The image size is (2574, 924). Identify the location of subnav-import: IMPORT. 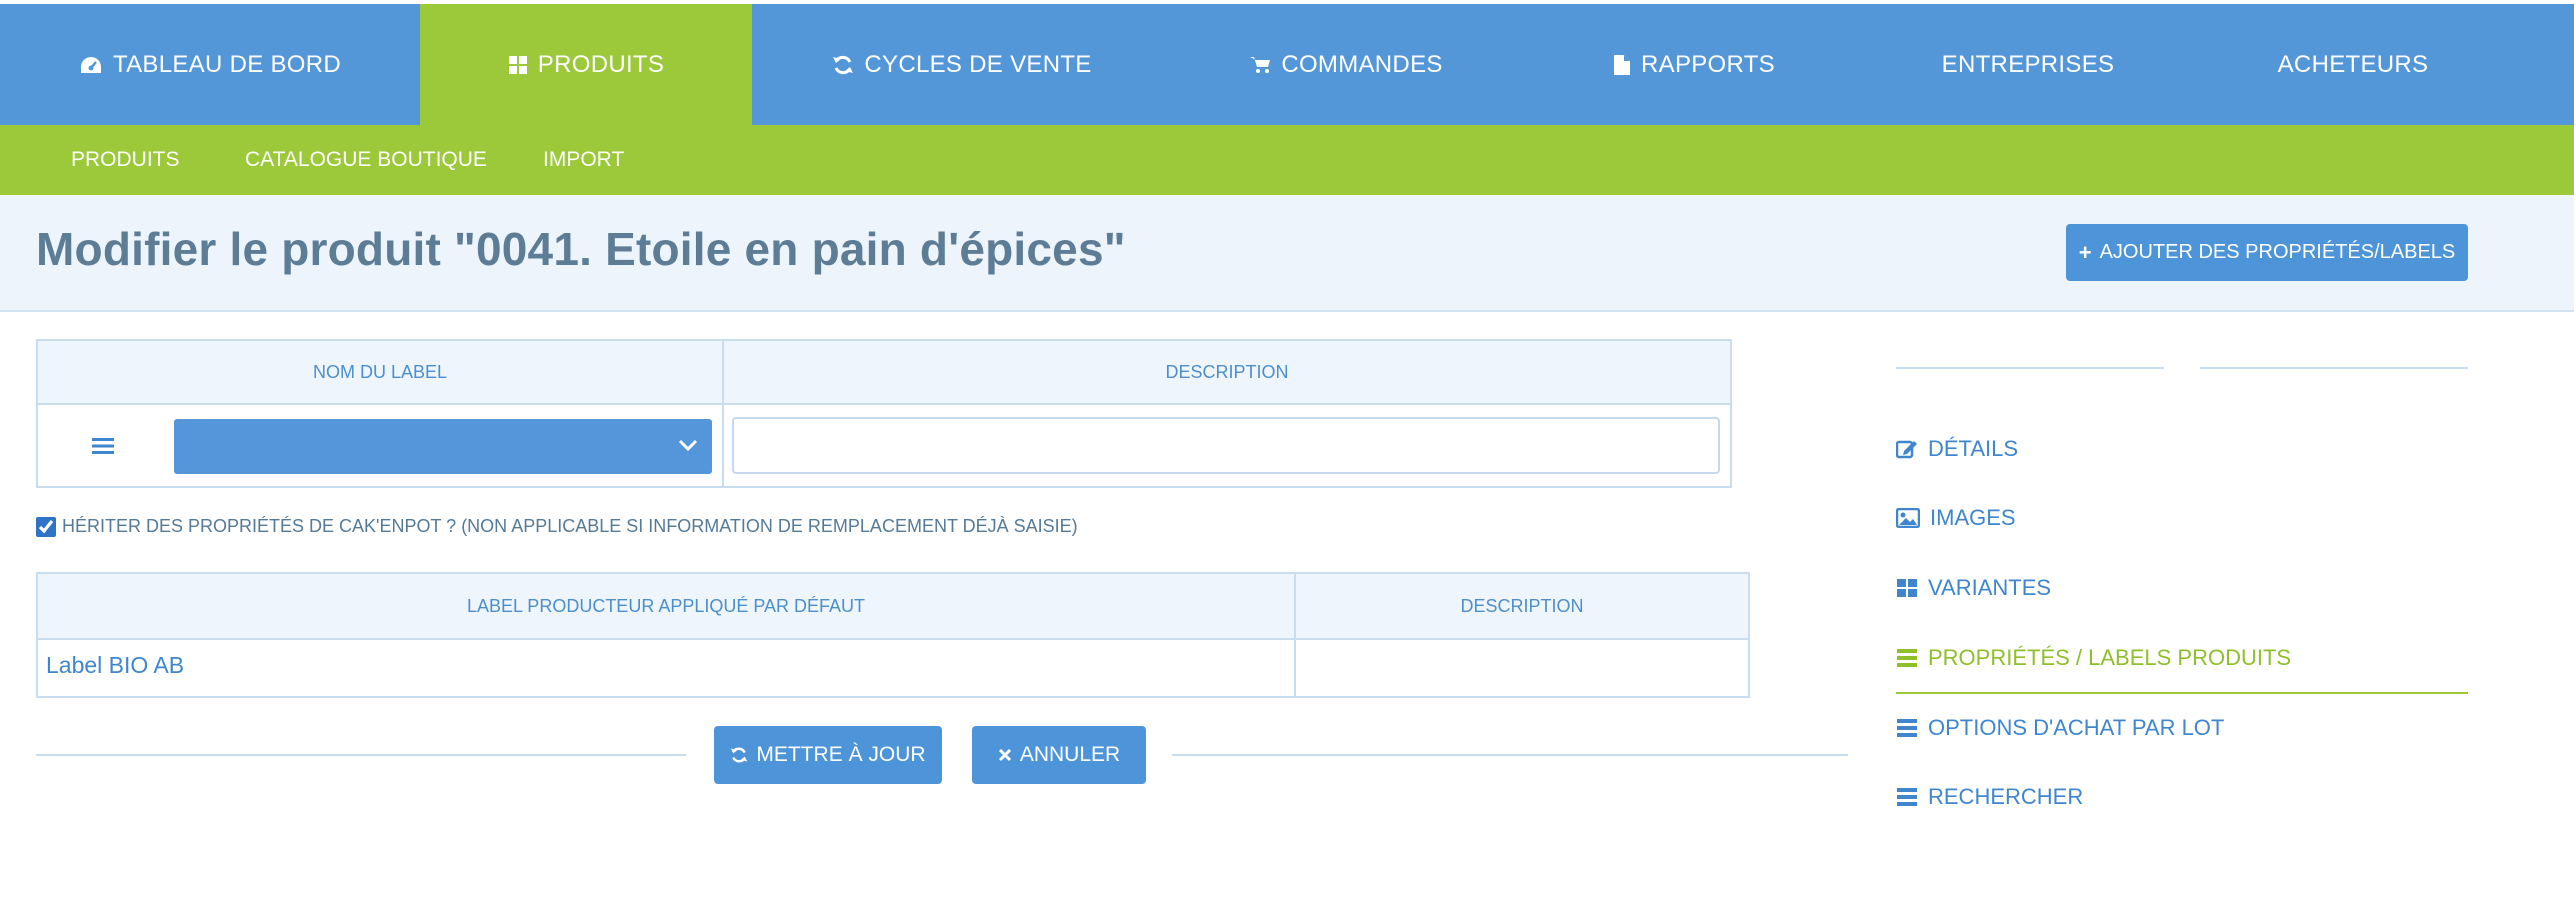
(583, 160).